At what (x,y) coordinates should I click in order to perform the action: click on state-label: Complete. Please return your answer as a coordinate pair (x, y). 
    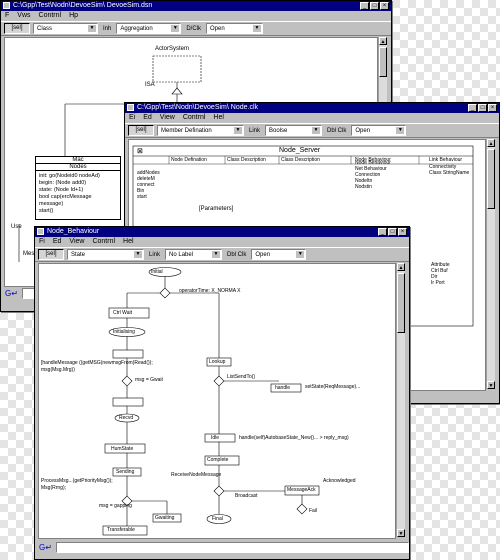
    Looking at the image, I should click on (218, 460).